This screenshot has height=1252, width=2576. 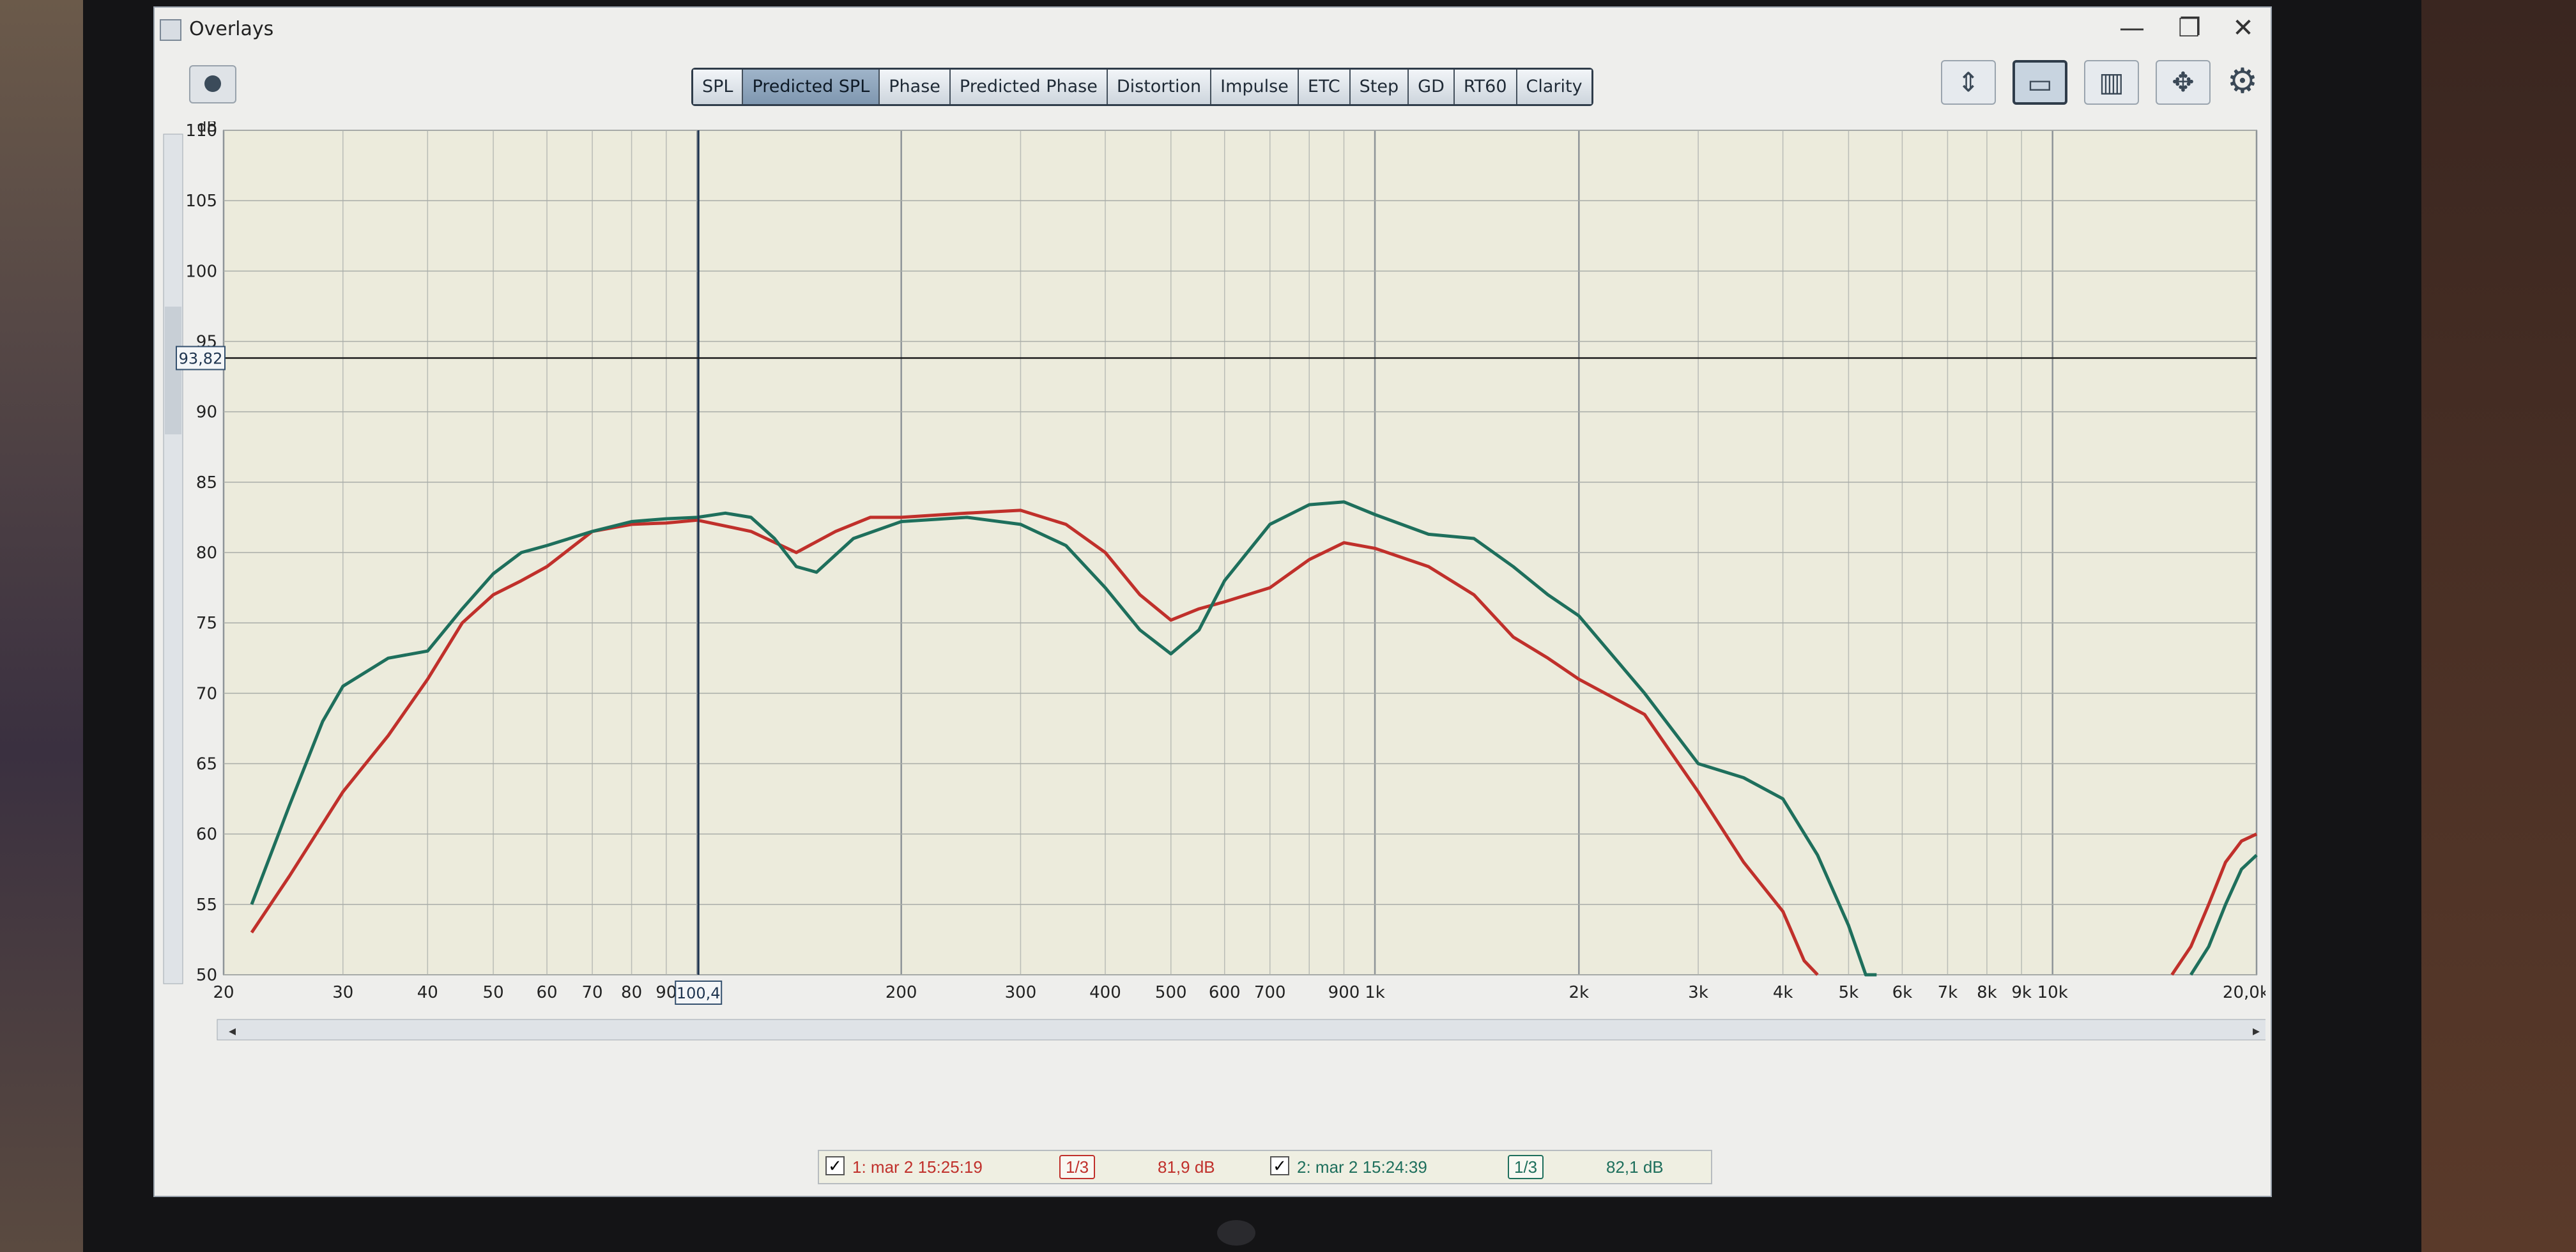 What do you see at coordinates (1554, 87) in the screenshot?
I see `tab-clarity: Clarity` at bounding box center [1554, 87].